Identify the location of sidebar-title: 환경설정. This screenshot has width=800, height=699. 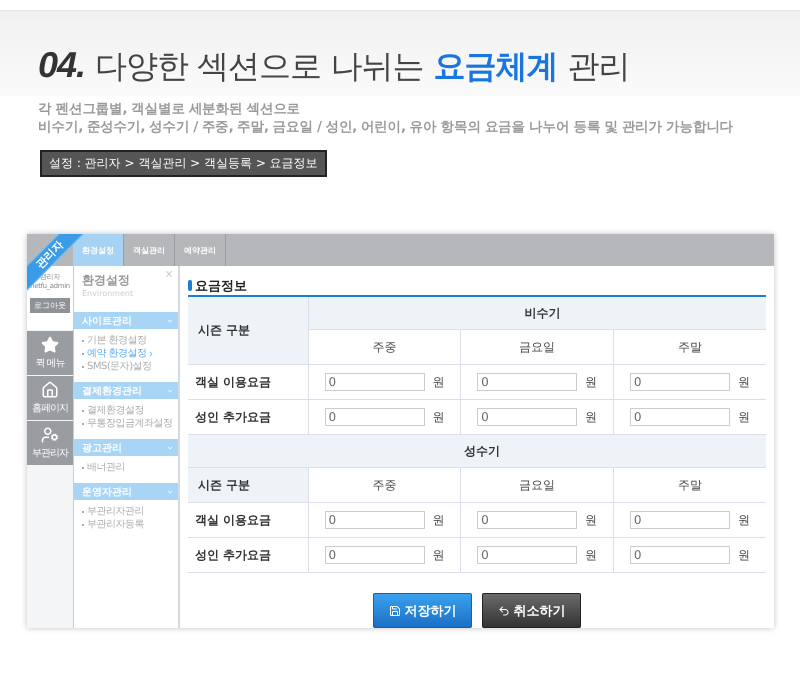
(106, 280).